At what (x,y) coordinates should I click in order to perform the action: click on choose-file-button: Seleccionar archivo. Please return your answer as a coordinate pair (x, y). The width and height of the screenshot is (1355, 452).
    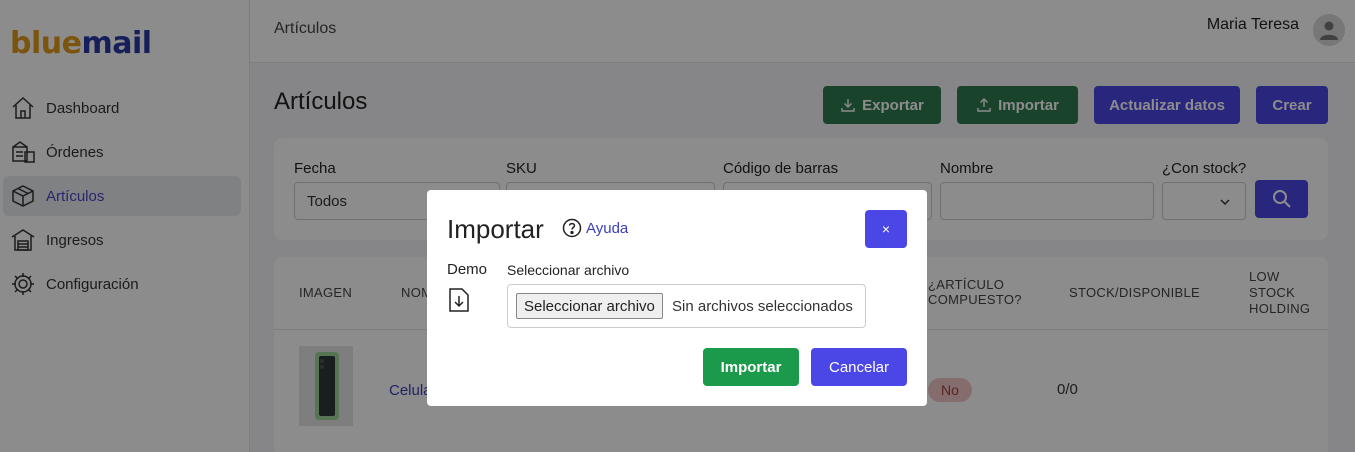
    Looking at the image, I should click on (589, 306).